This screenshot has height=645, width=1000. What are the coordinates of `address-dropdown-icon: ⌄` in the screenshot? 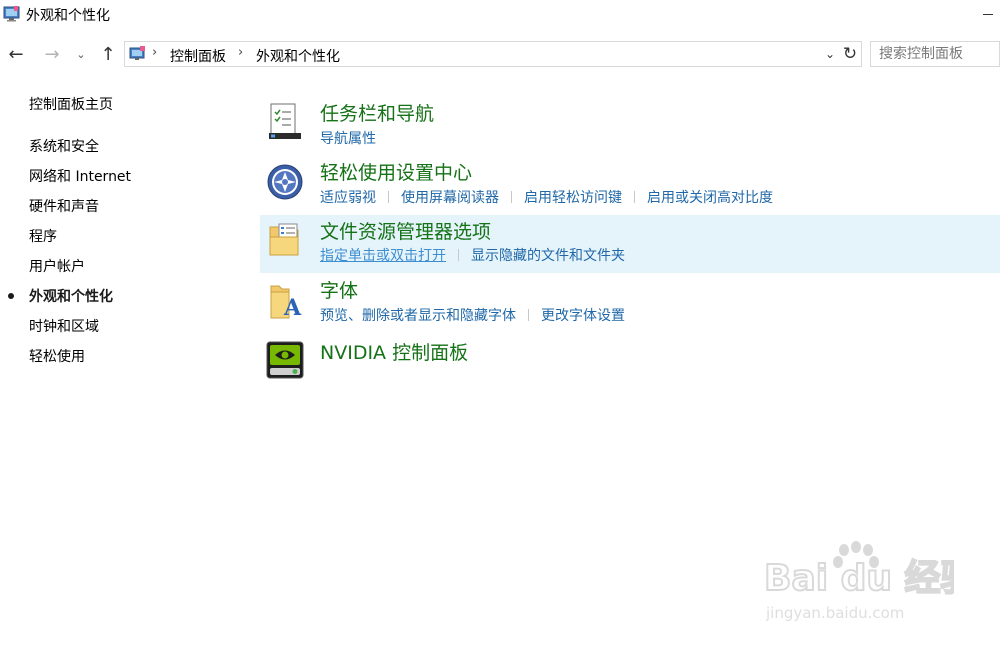 It's located at (830, 54).